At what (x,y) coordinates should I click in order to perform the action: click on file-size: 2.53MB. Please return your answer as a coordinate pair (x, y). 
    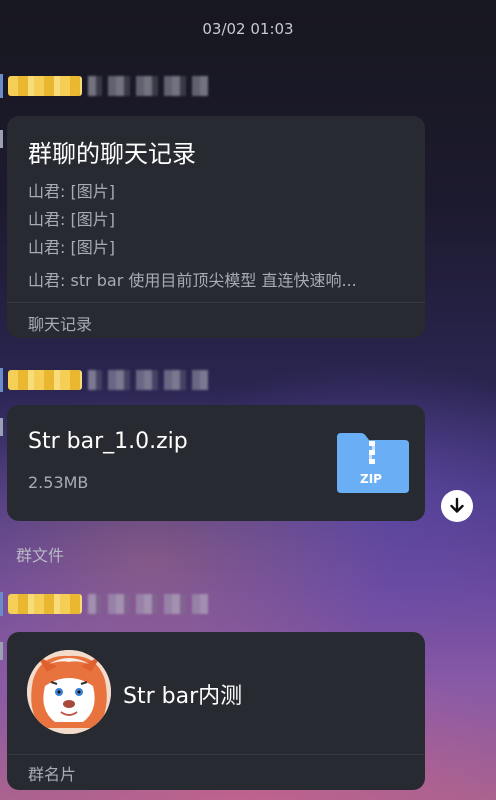
    Looking at the image, I should click on (58, 482).